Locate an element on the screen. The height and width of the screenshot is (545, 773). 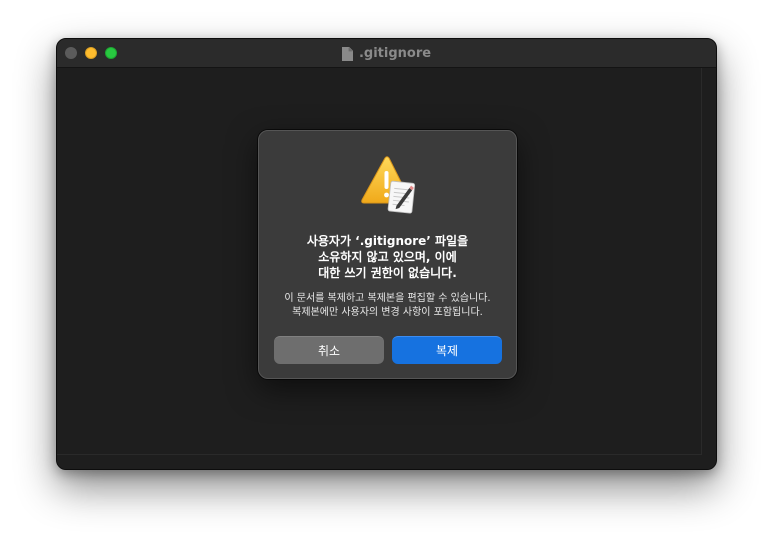
cancel-button: 취소 is located at coordinates (329, 350).